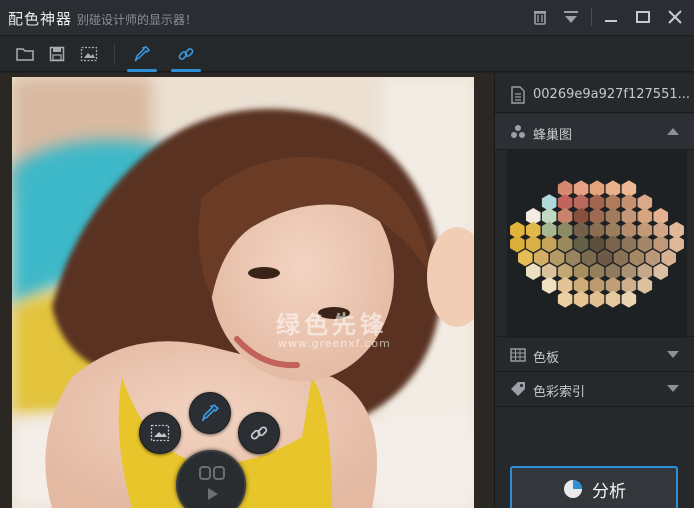  Describe the element at coordinates (594, 389) in the screenshot. I see `color-index-header: 色彩索引` at that location.